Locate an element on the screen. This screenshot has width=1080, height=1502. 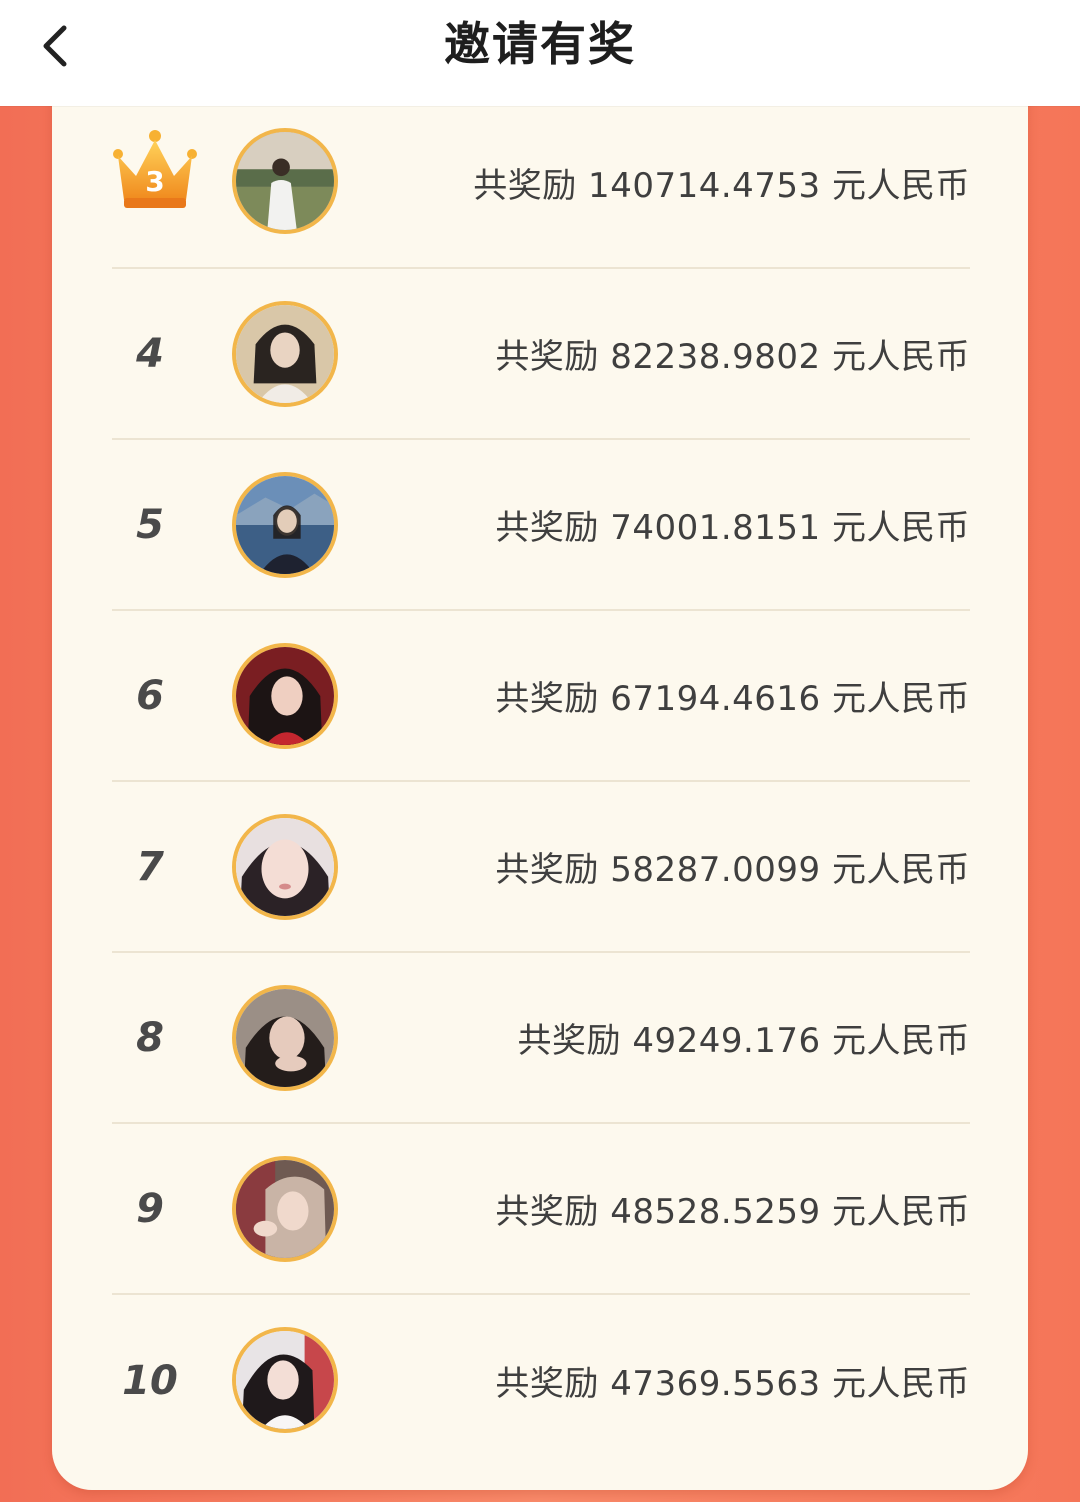
reward-text: 共奖励 58287.0099 元人民币 is located at coordinates (732, 870).